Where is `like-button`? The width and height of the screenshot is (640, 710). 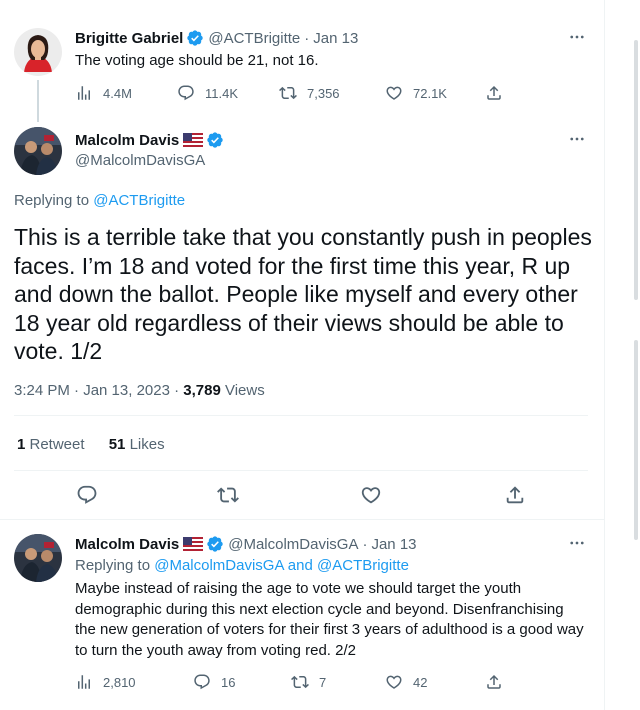
like-button is located at coordinates (371, 495).